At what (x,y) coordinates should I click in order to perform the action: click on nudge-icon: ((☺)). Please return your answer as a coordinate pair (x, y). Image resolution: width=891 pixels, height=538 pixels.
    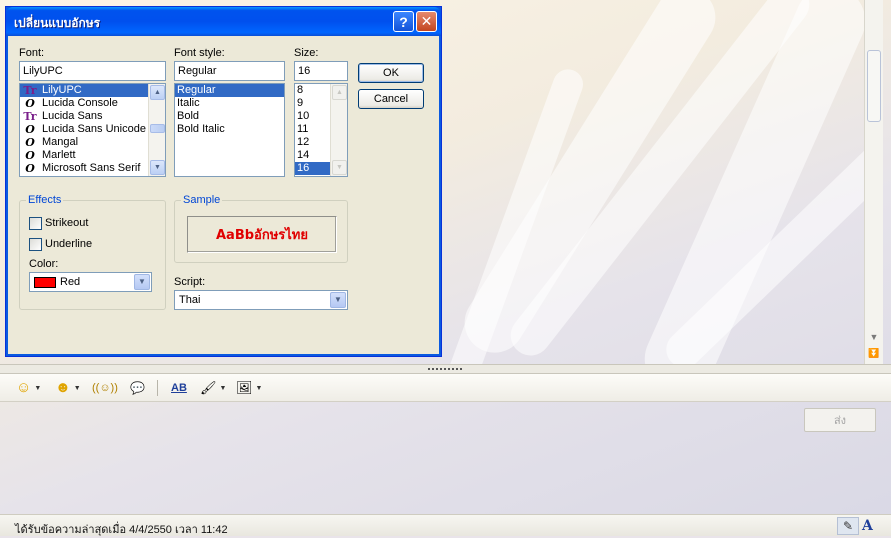
    Looking at the image, I should click on (105, 388).